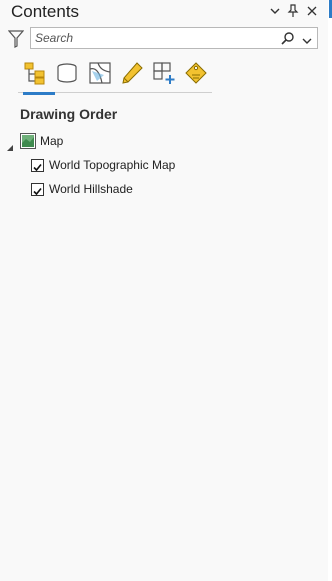  What do you see at coordinates (45, 11) in the screenshot?
I see `pane-title: Contents` at bounding box center [45, 11].